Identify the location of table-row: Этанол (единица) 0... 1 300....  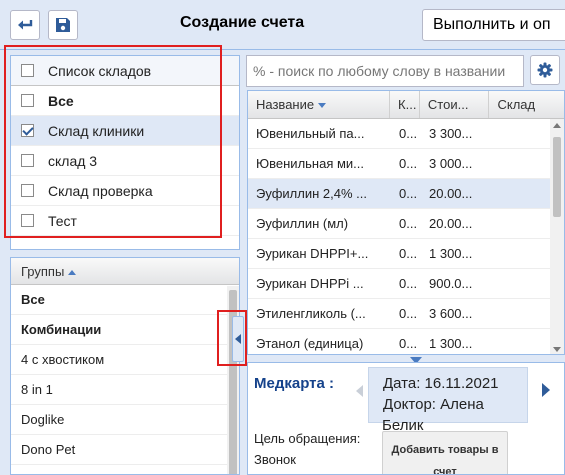
(406, 341).